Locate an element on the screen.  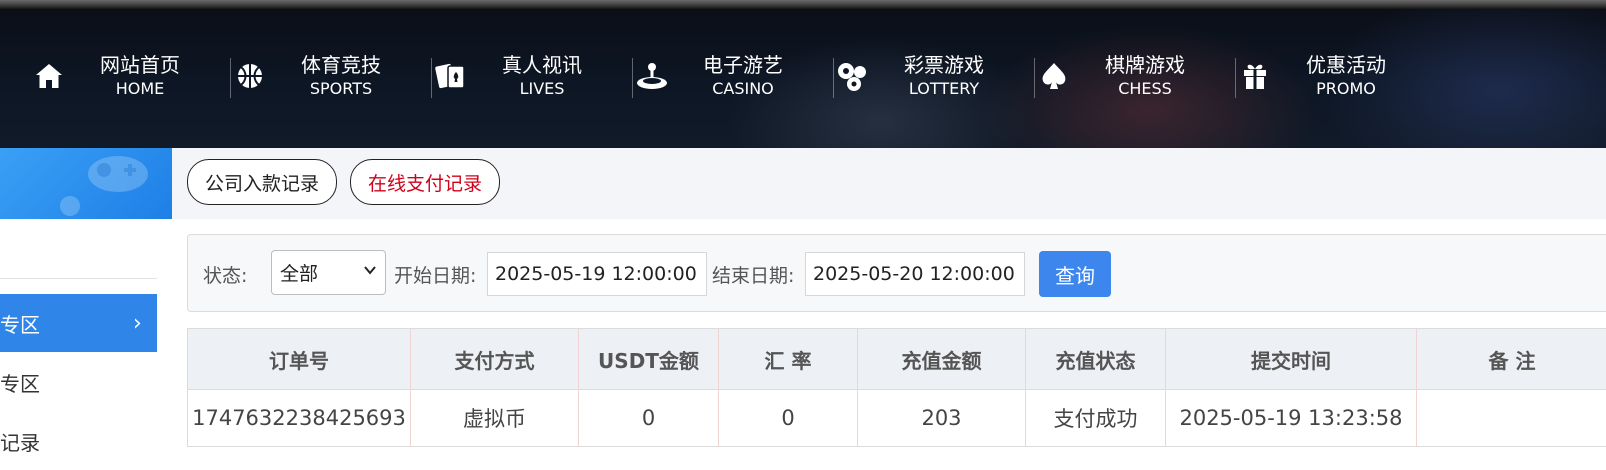
sidebar-item-zone-active: 专区 › is located at coordinates (78, 323).